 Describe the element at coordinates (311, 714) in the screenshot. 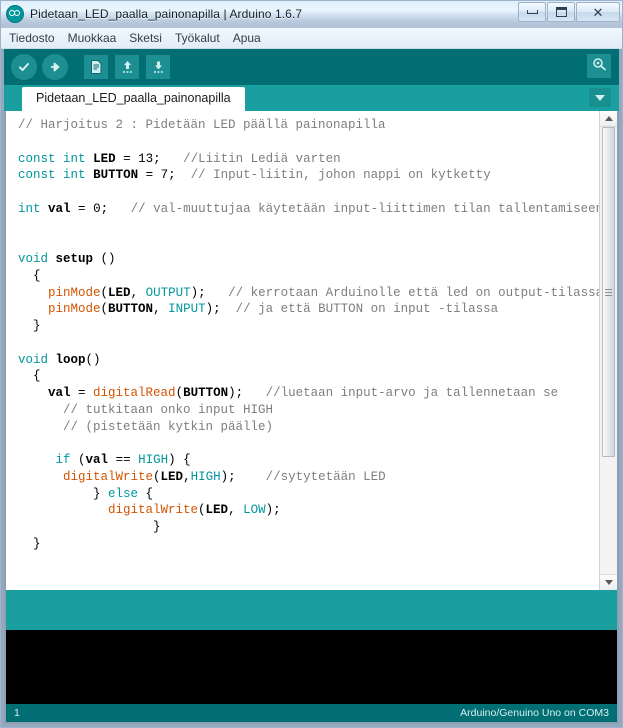

I see `status-bar: 1 Arduino/Genuino Uno on COM3` at that location.